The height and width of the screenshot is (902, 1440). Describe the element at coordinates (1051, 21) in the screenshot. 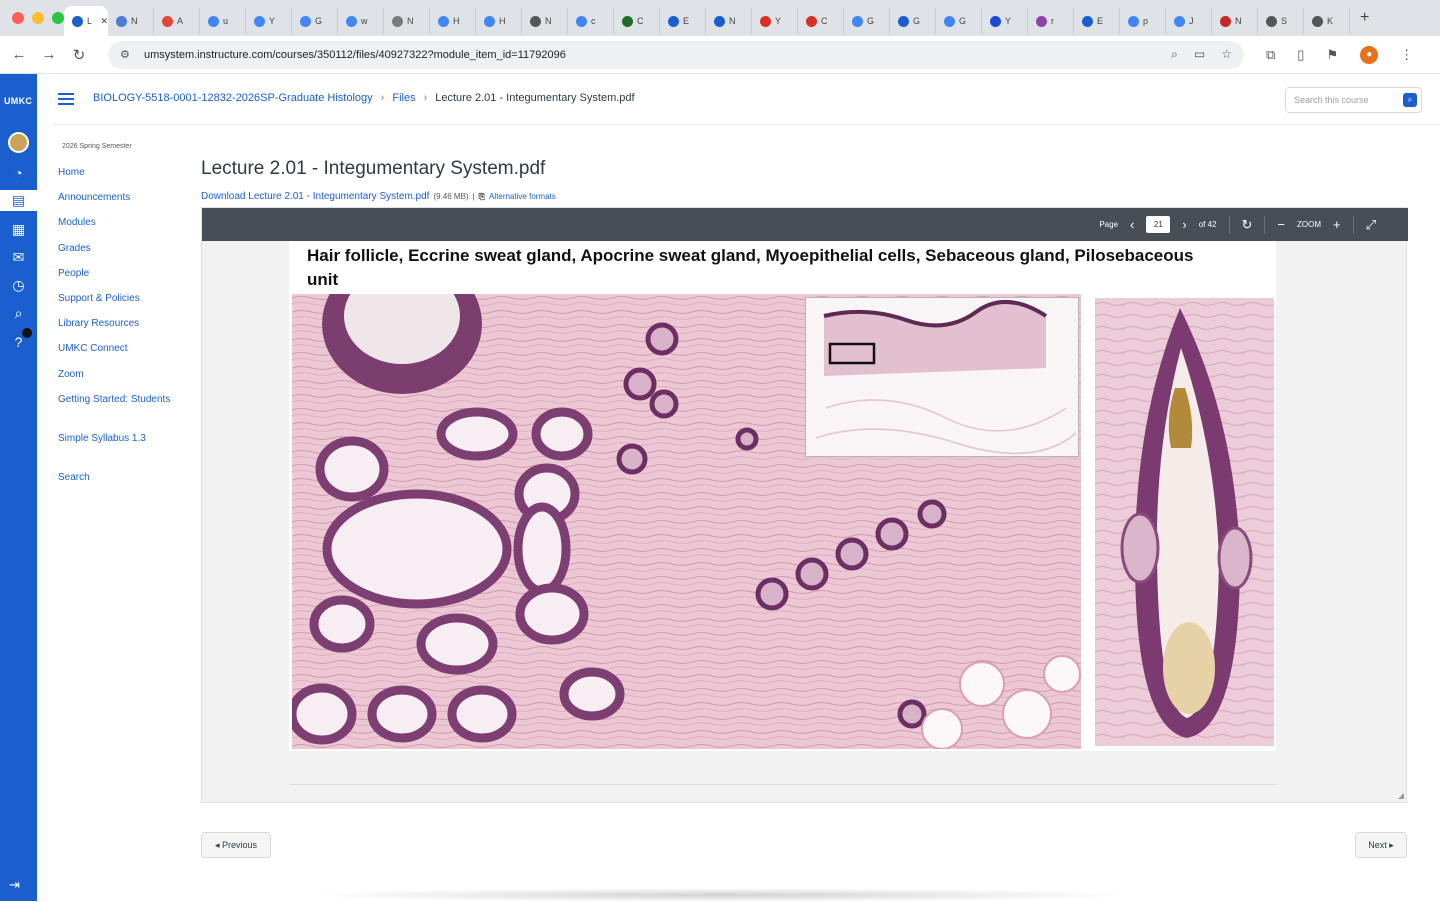

I see `browser-tab: r` at that location.